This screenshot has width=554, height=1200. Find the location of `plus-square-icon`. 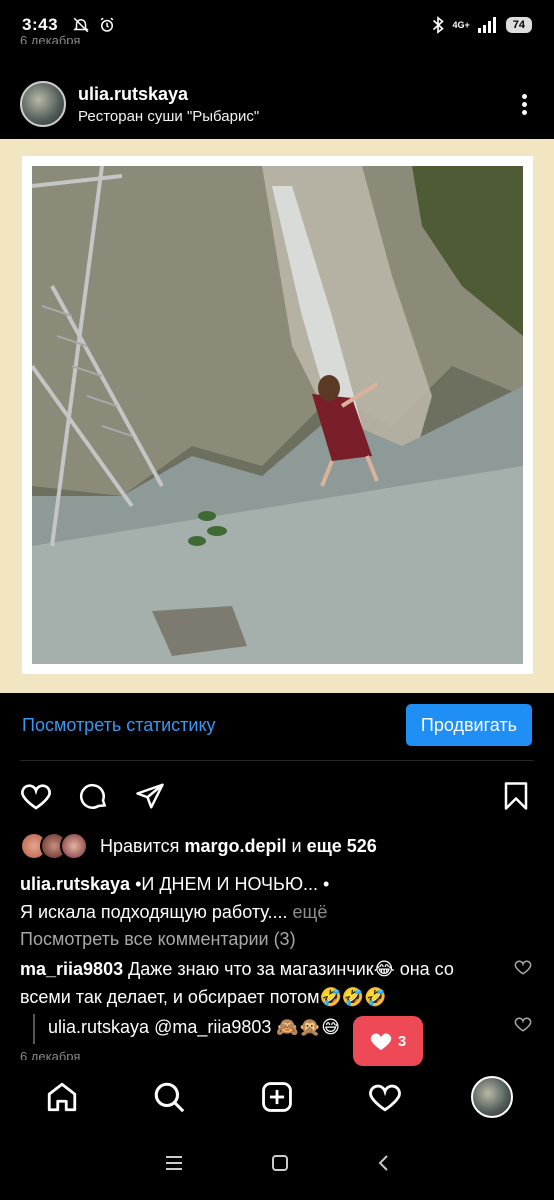

plus-square-icon is located at coordinates (277, 1097).